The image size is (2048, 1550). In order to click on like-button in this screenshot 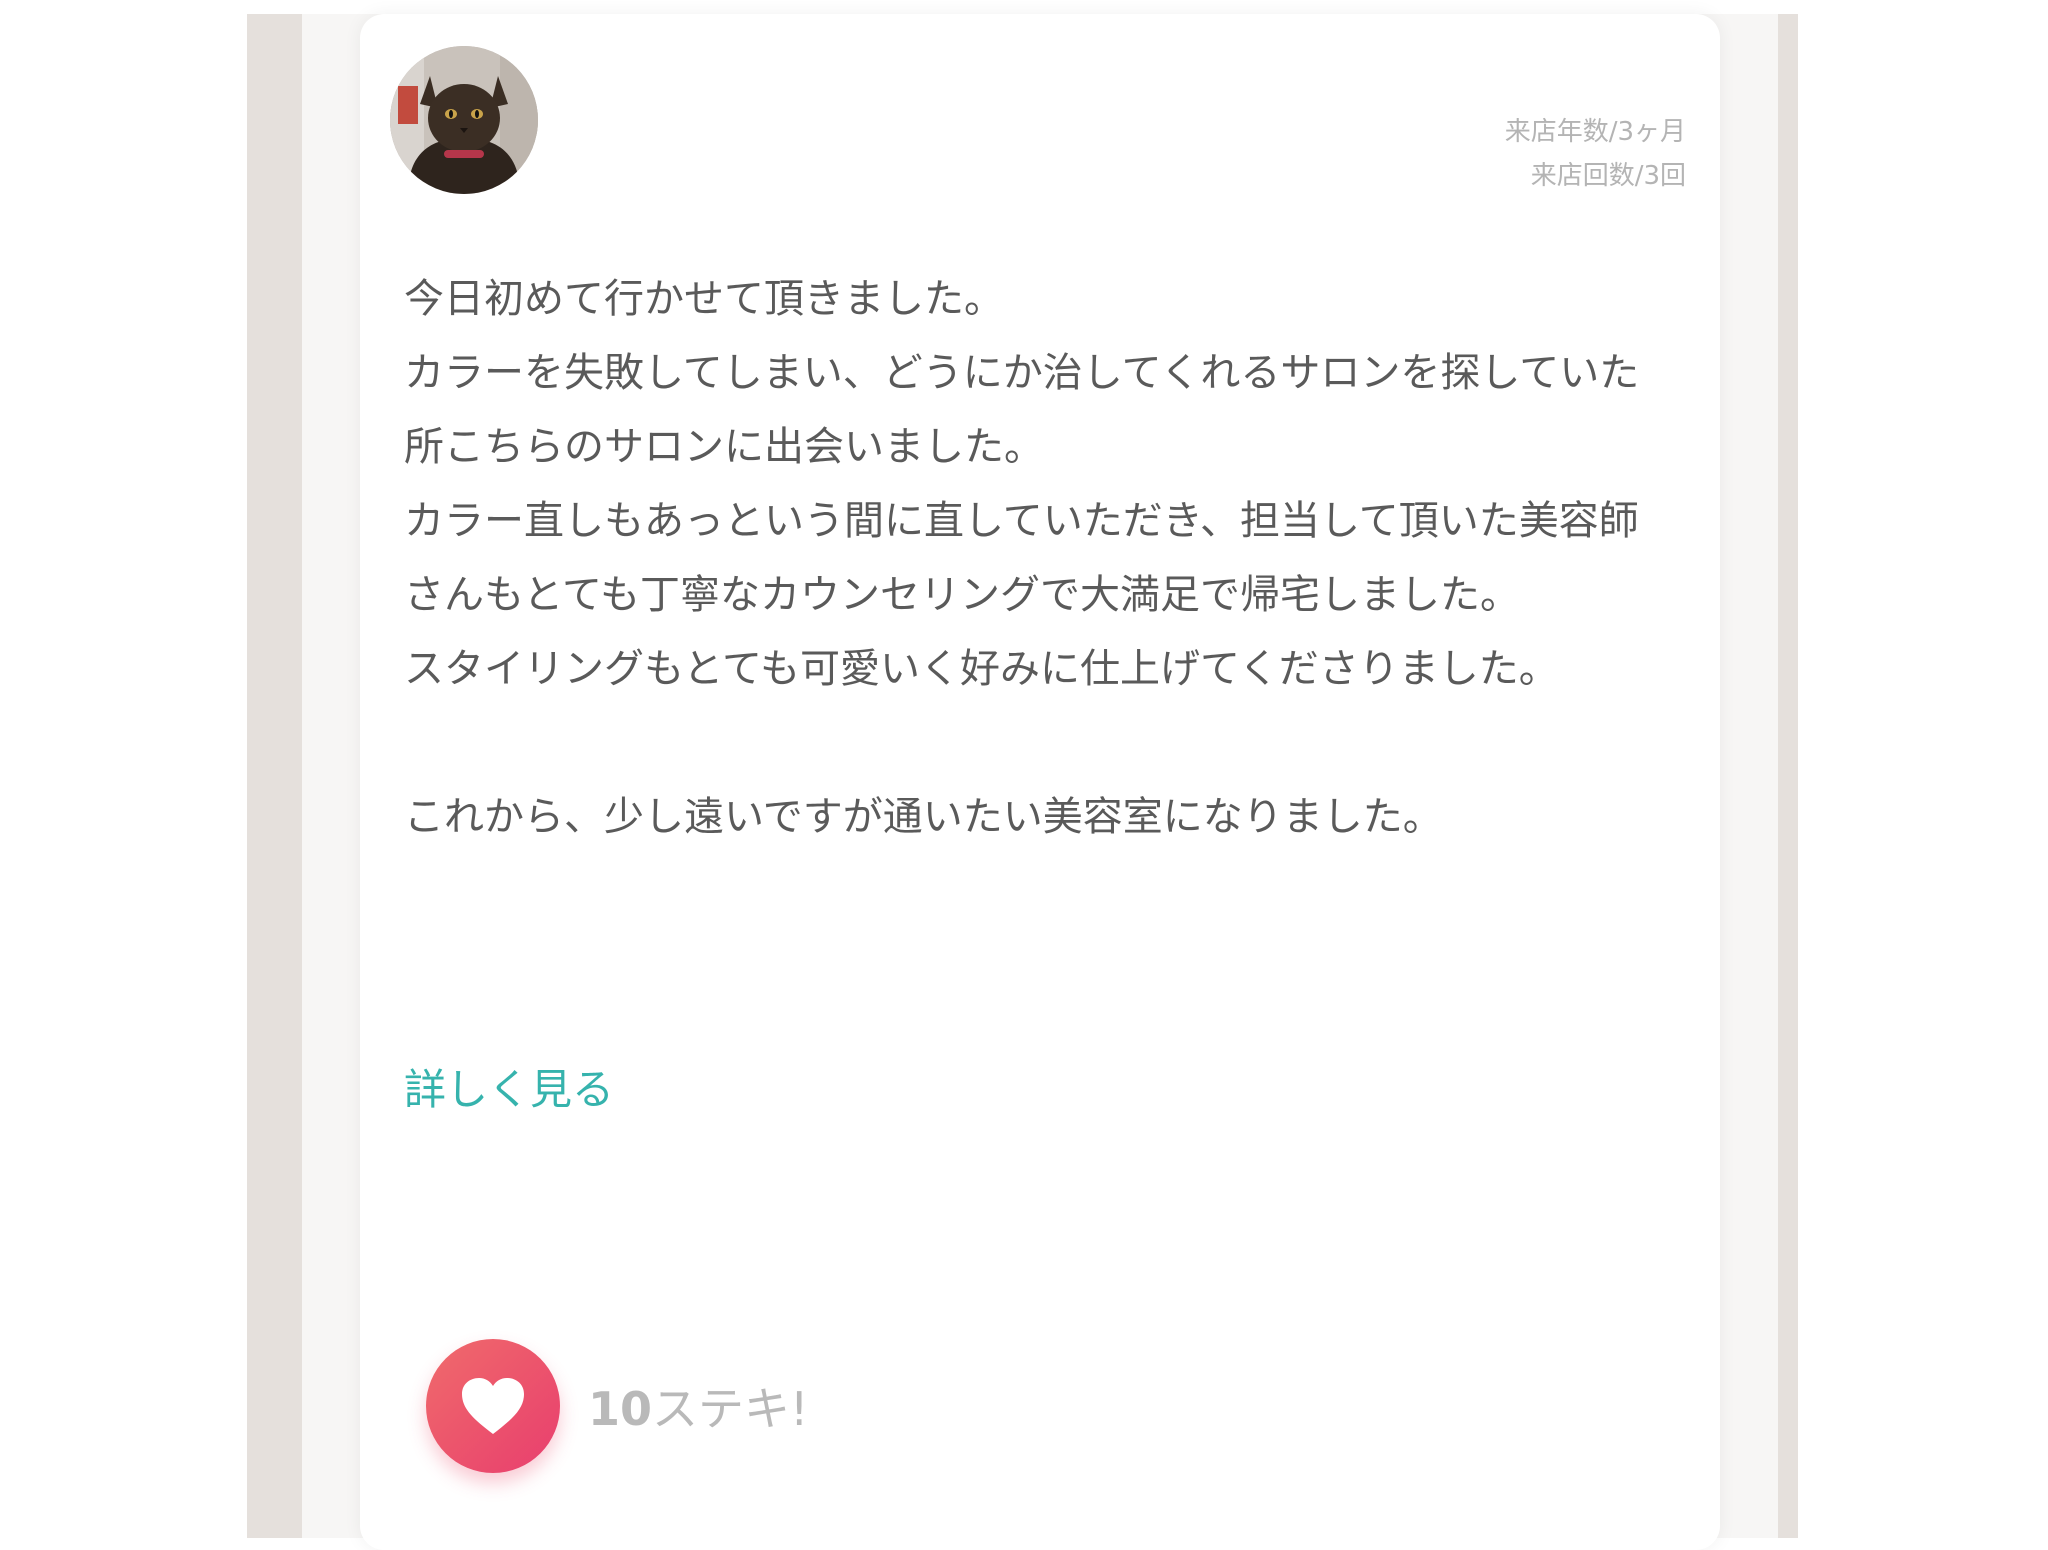, I will do `click(493, 1406)`.